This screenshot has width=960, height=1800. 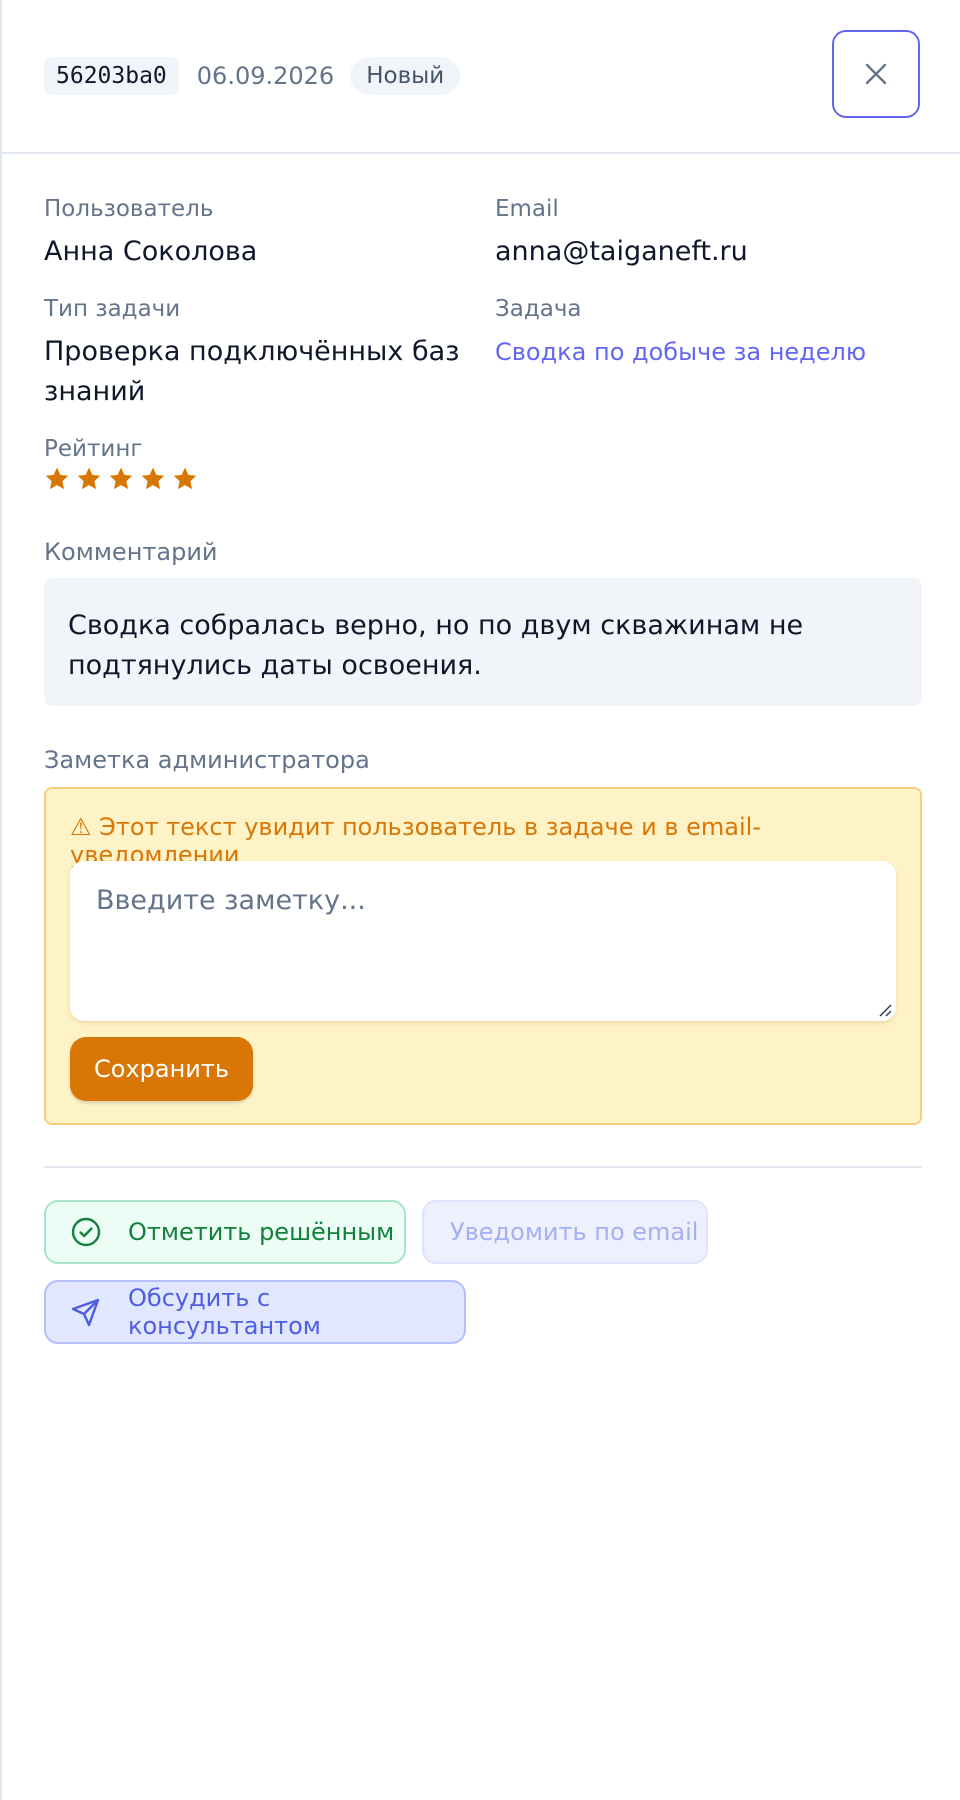 What do you see at coordinates (275, 665) in the screenshot?
I see `comment-text-line2: подтянулись даты освоения.` at bounding box center [275, 665].